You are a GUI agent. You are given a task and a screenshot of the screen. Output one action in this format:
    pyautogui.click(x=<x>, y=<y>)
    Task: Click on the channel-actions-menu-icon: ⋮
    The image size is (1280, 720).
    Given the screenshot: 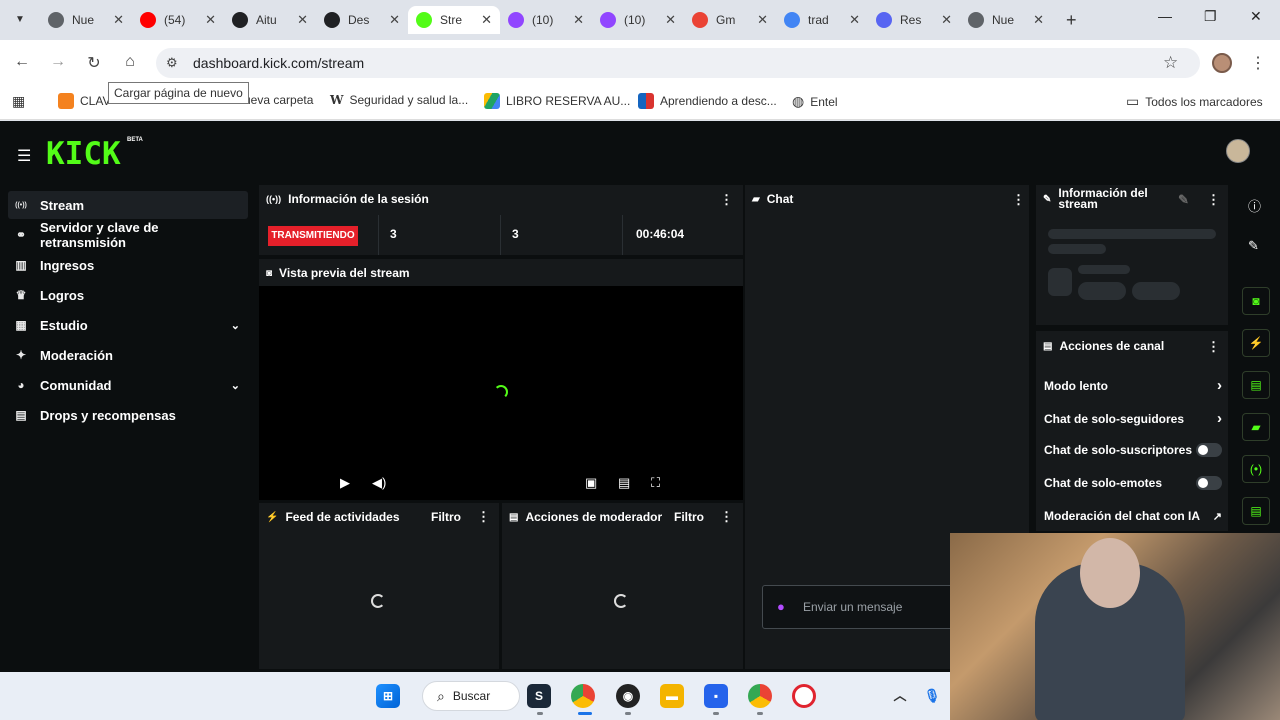 What is the action you would take?
    pyautogui.click(x=1213, y=347)
    